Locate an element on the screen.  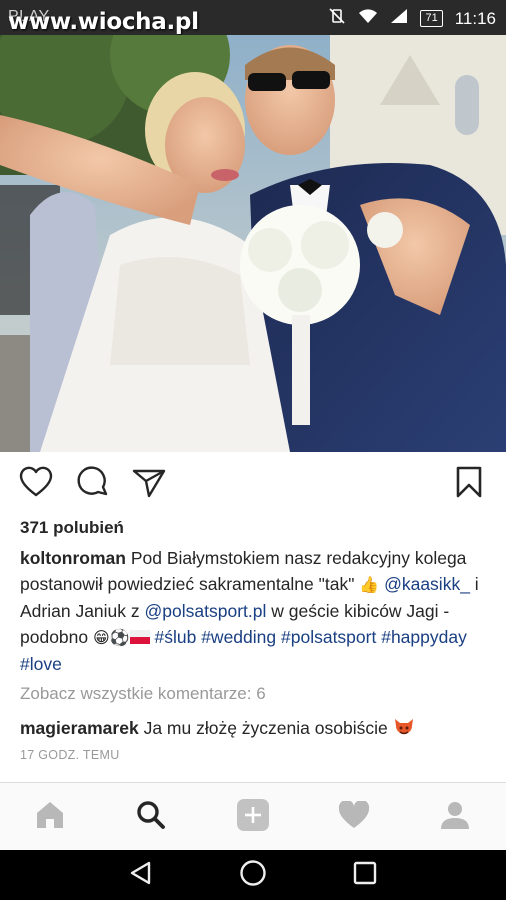
mention-kaasikk: @kaasikk_ is located at coordinates (427, 584).